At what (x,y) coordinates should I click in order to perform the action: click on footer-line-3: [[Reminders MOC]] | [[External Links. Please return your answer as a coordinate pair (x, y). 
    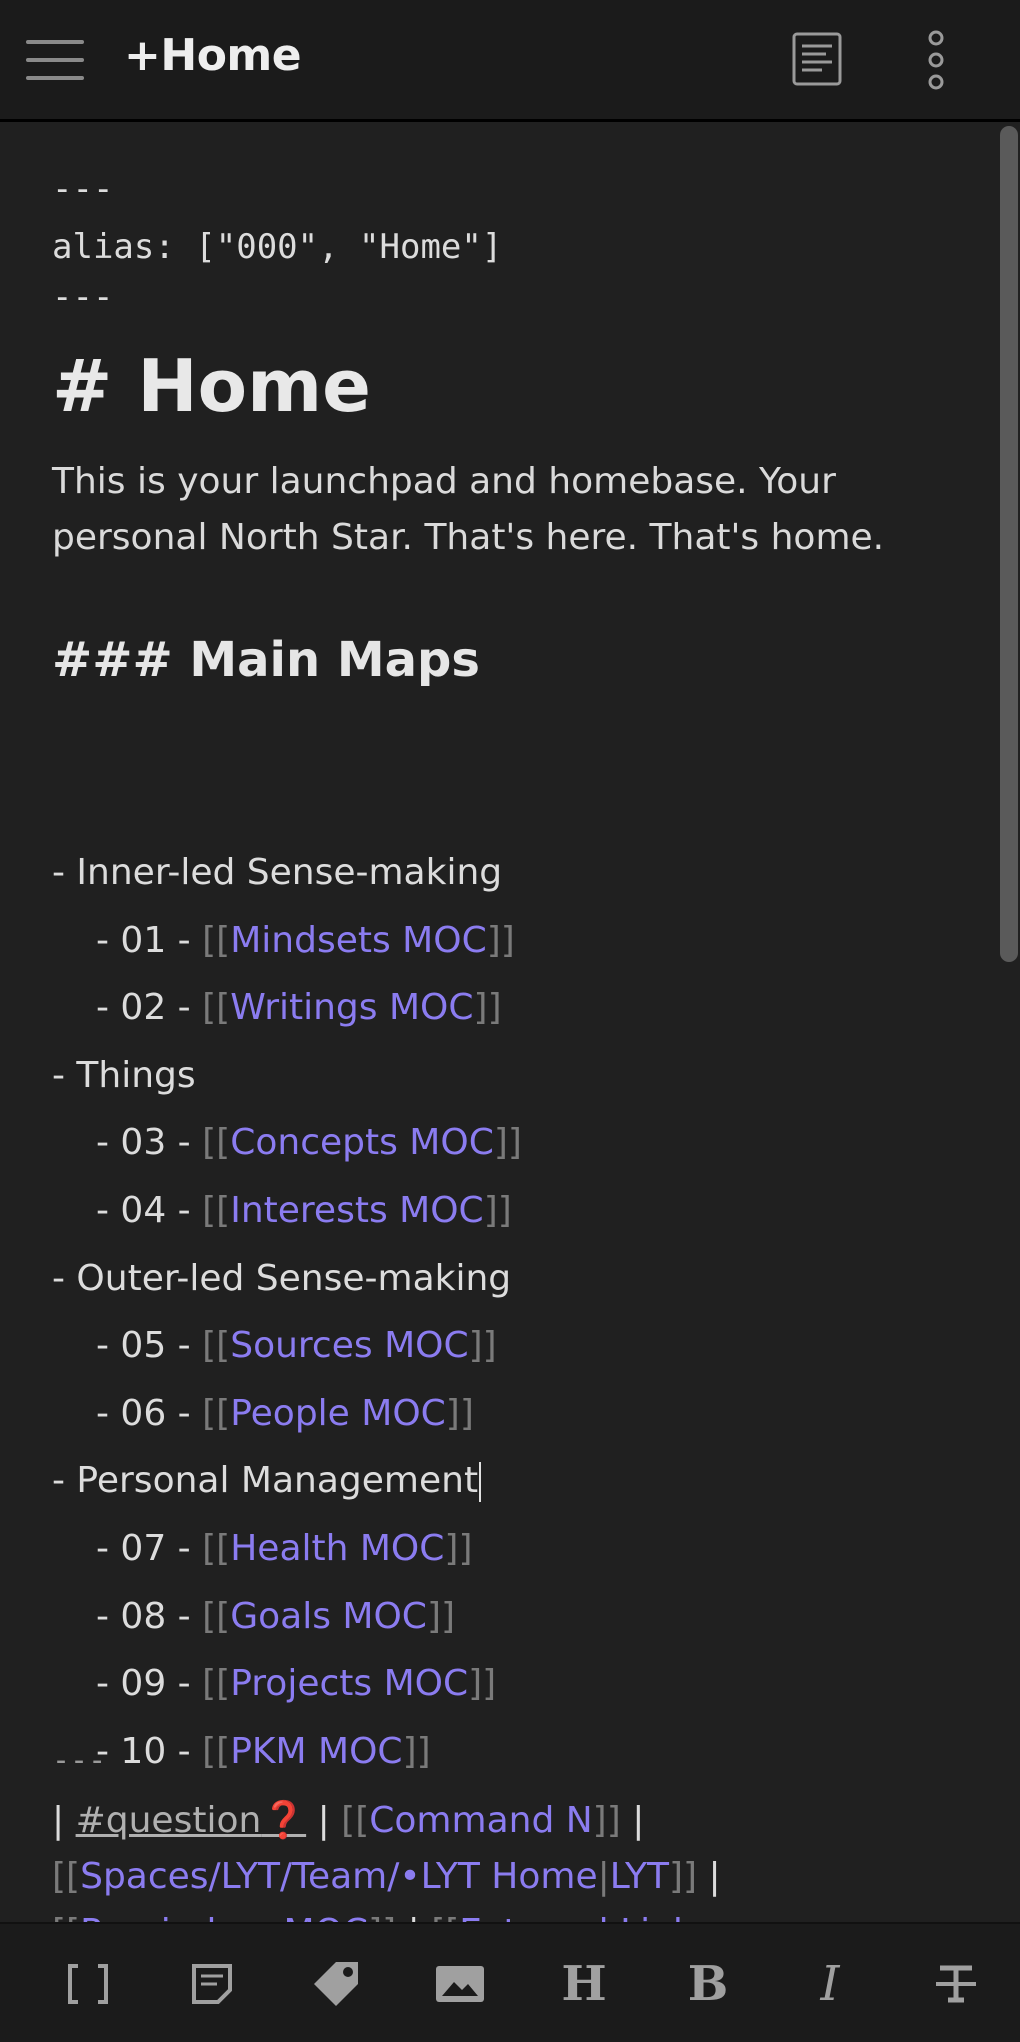
    Looking at the image, I should click on (382, 1914).